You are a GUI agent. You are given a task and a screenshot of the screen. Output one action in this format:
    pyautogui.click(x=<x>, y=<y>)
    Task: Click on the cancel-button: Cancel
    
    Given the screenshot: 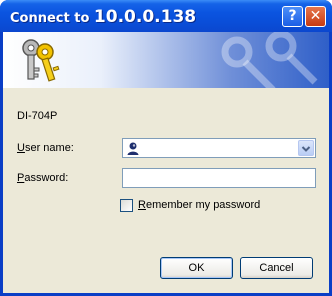 What is the action you would take?
    pyautogui.click(x=276, y=268)
    